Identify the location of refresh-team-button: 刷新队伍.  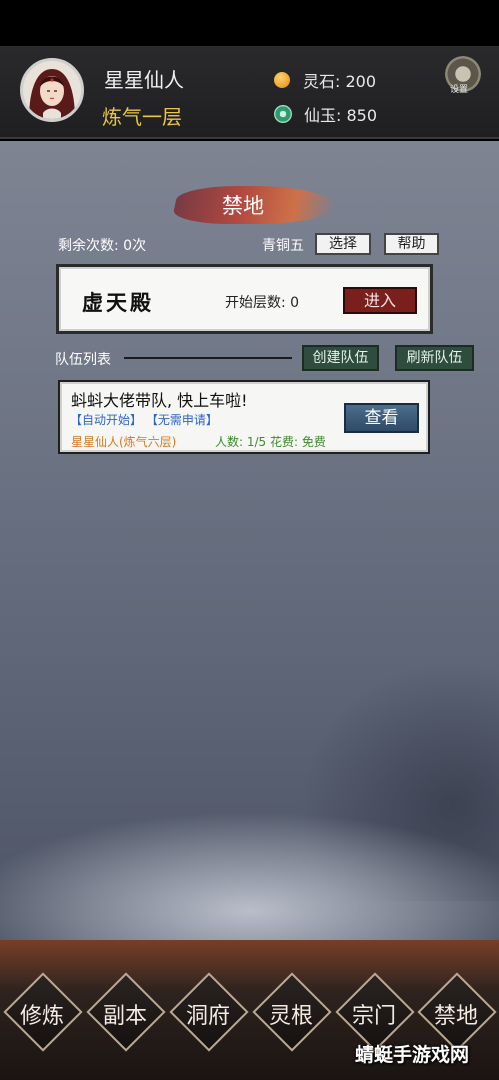
(434, 358).